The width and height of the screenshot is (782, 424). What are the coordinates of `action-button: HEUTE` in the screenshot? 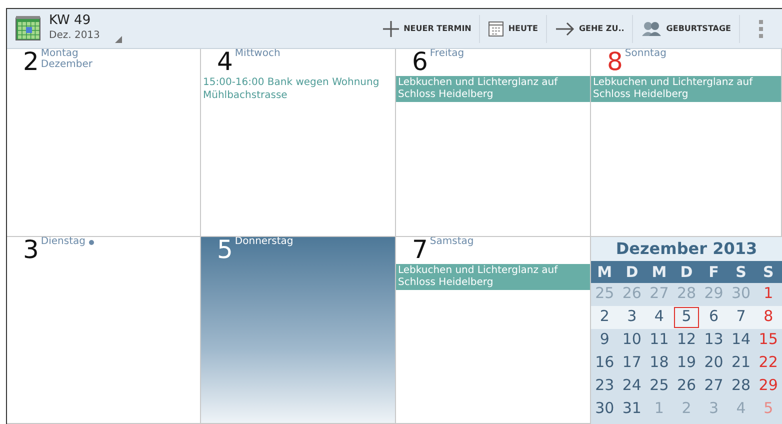 It's located at (513, 28).